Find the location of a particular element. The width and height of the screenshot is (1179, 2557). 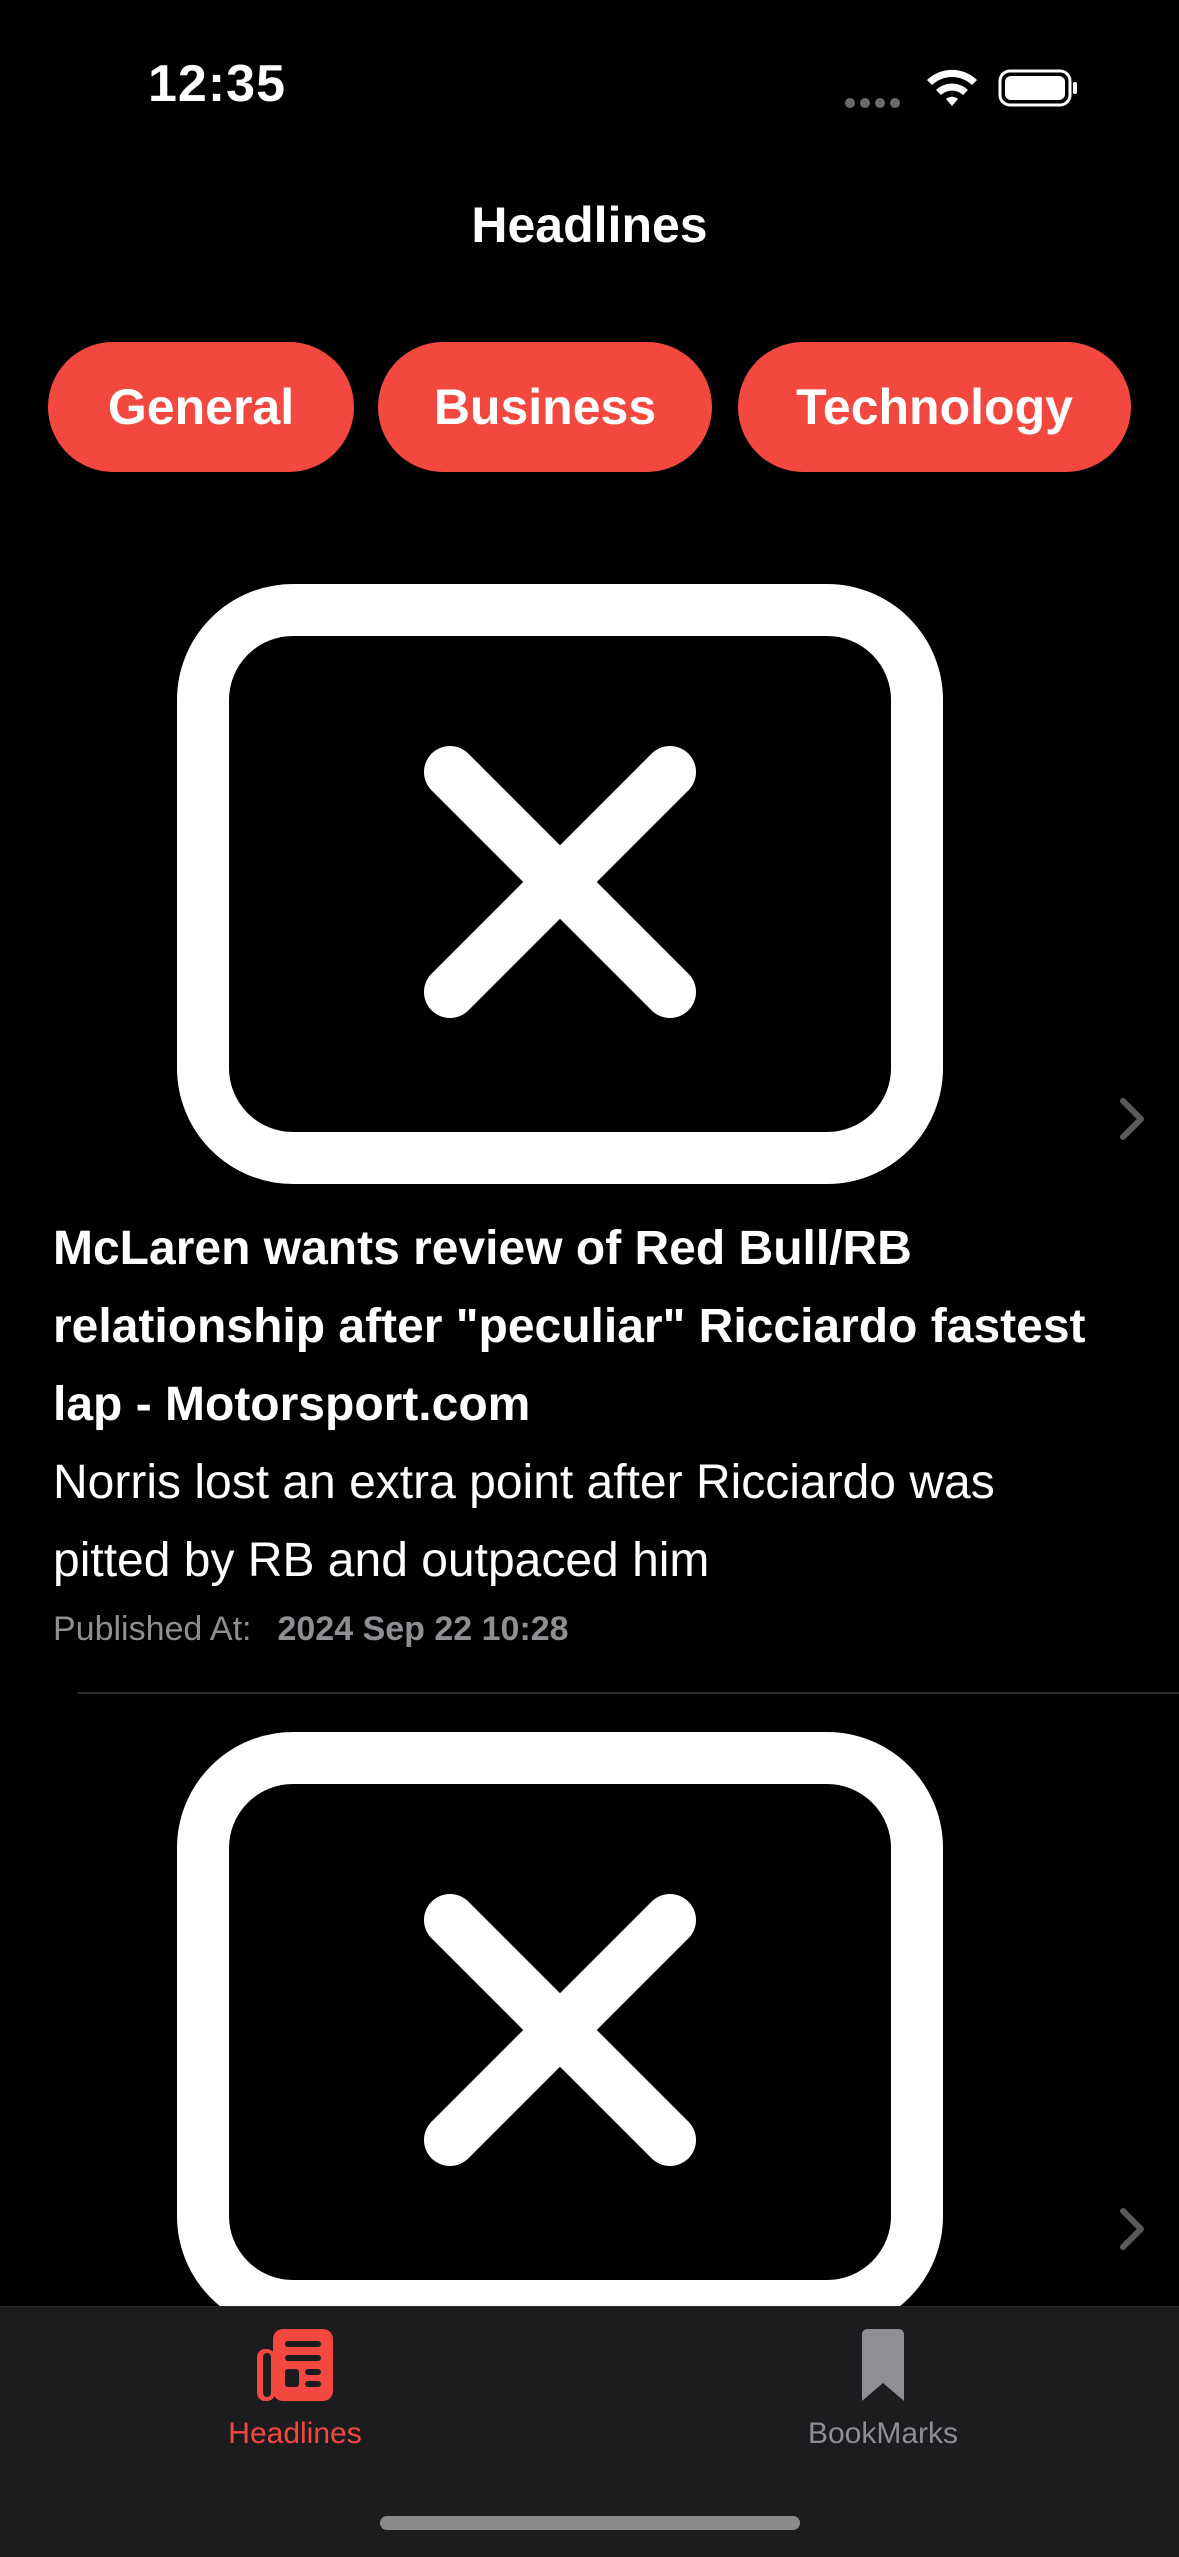

tab-bookmarks: BookMarks is located at coordinates (883, 2407).